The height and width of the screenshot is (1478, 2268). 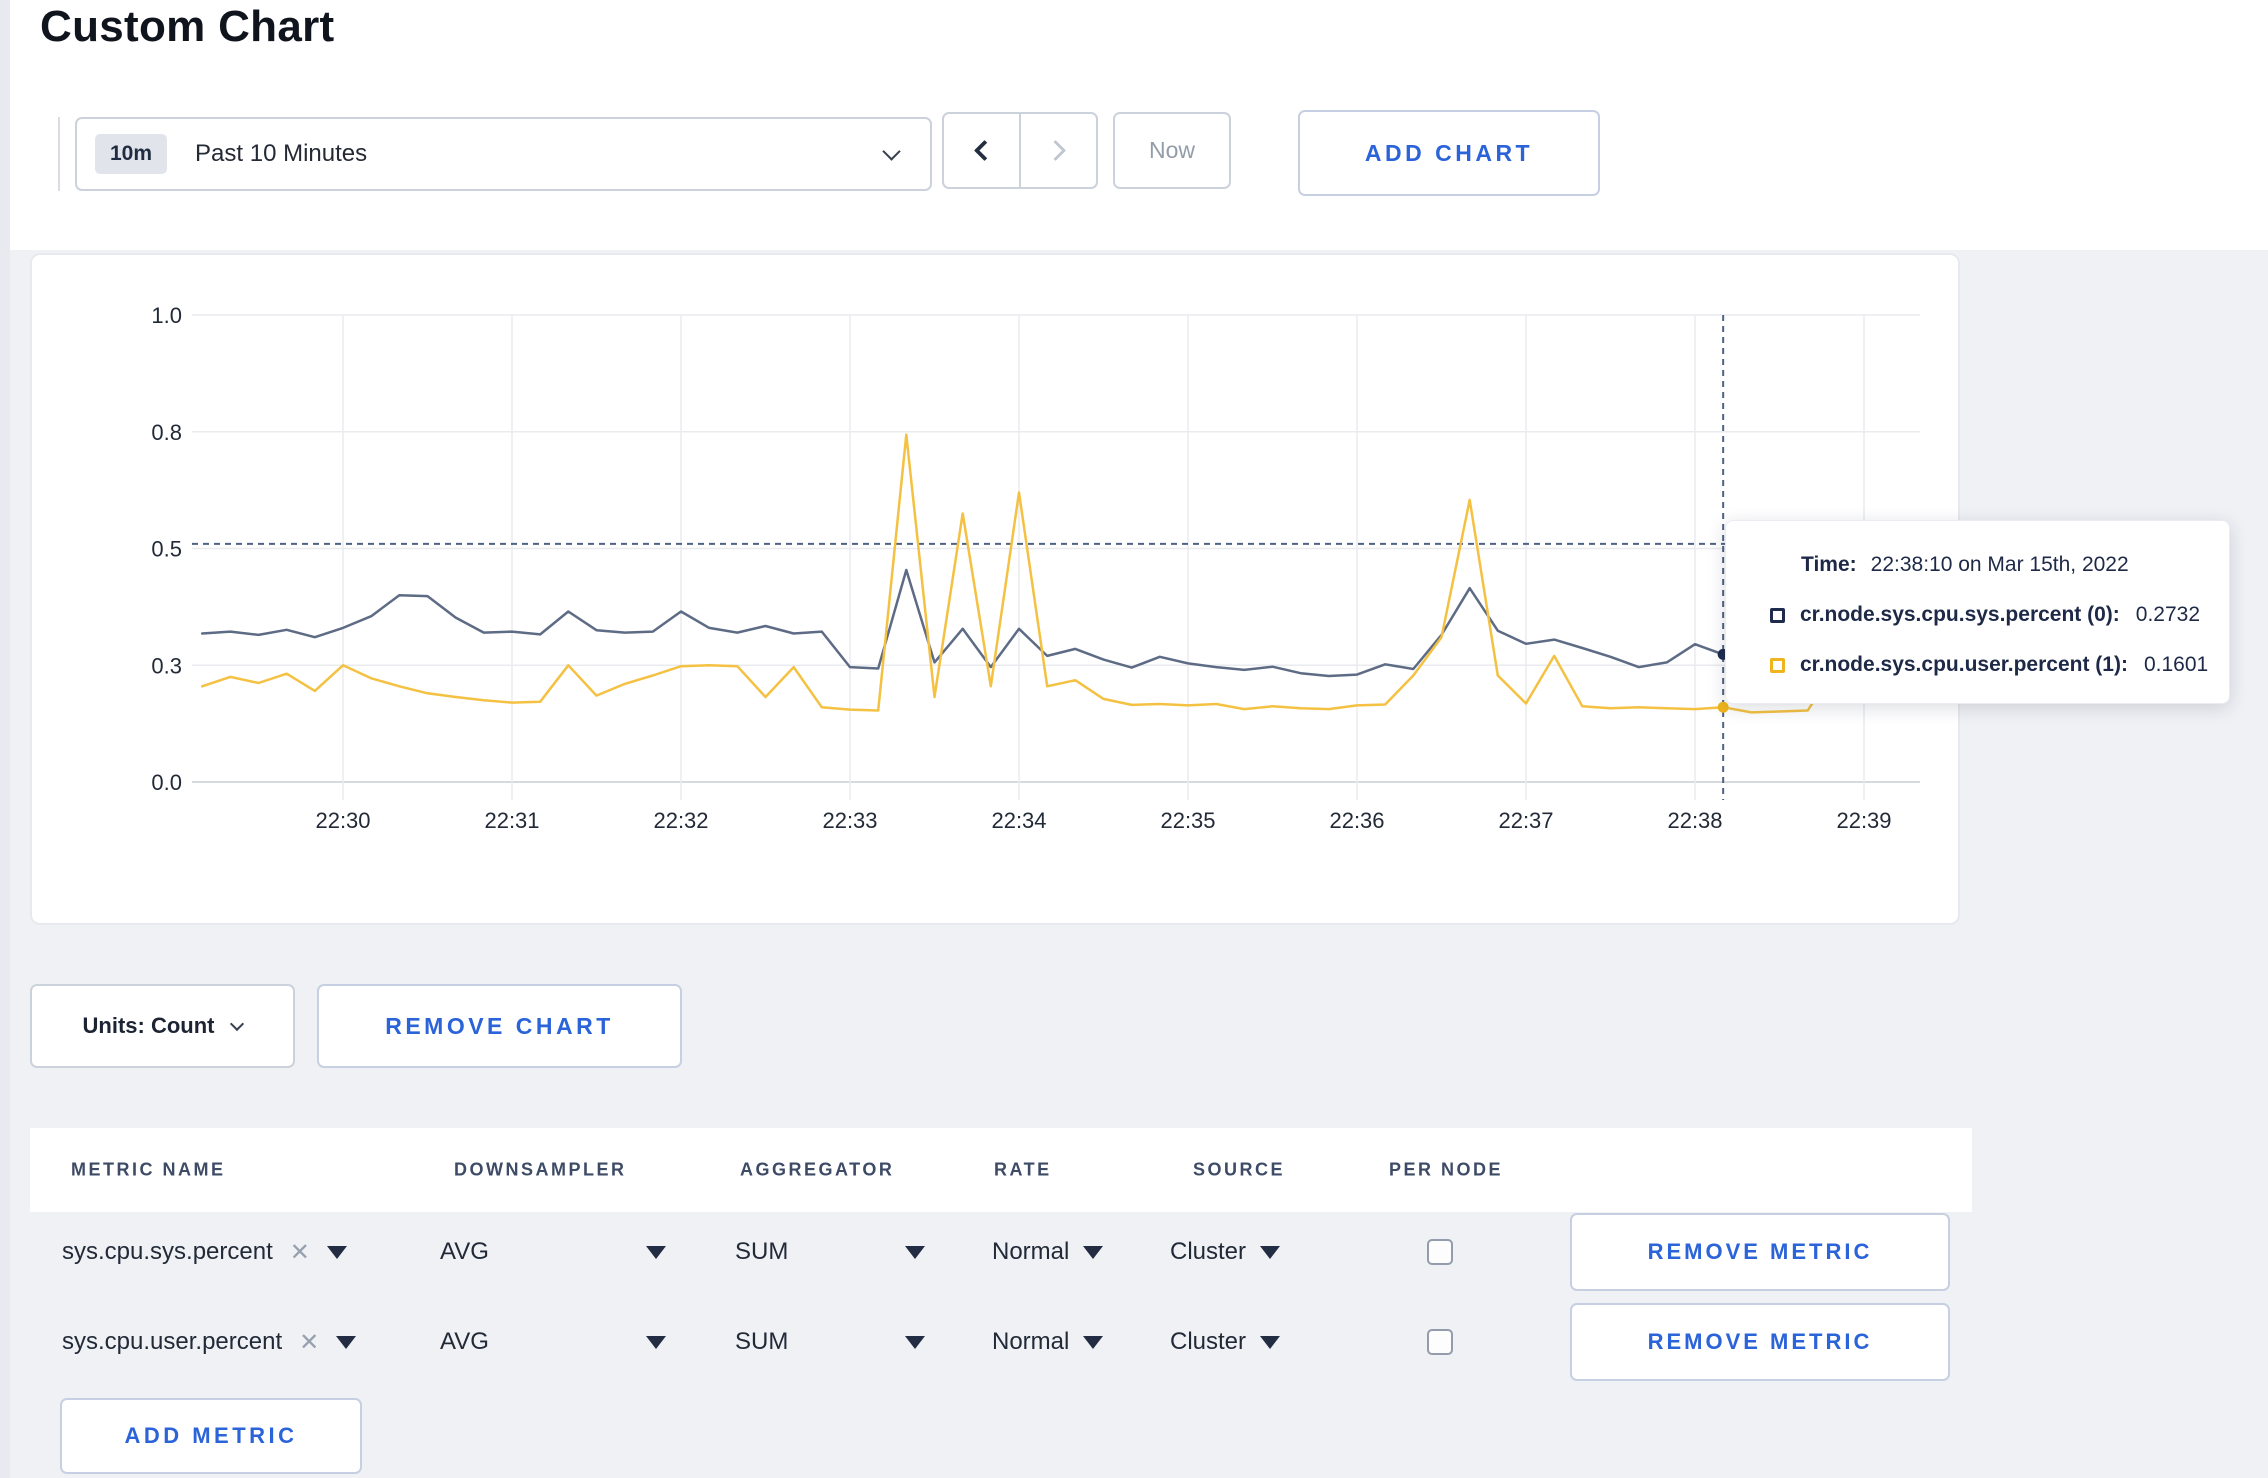 What do you see at coordinates (167, 1251) in the screenshot?
I see `metric-name-value: sys.cpu.sys.percent` at bounding box center [167, 1251].